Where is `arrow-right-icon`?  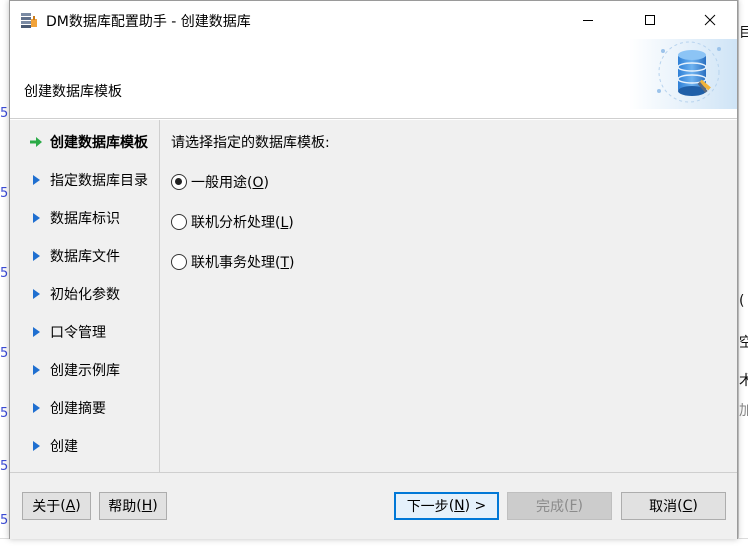 arrow-right-icon is located at coordinates (36, 142).